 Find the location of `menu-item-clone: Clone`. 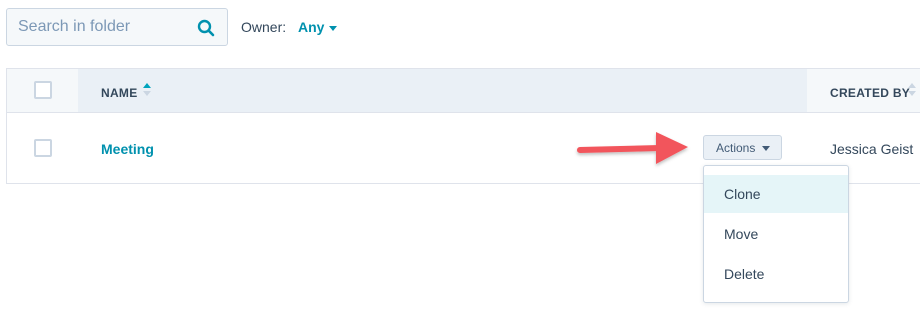

menu-item-clone: Clone is located at coordinates (776, 194).